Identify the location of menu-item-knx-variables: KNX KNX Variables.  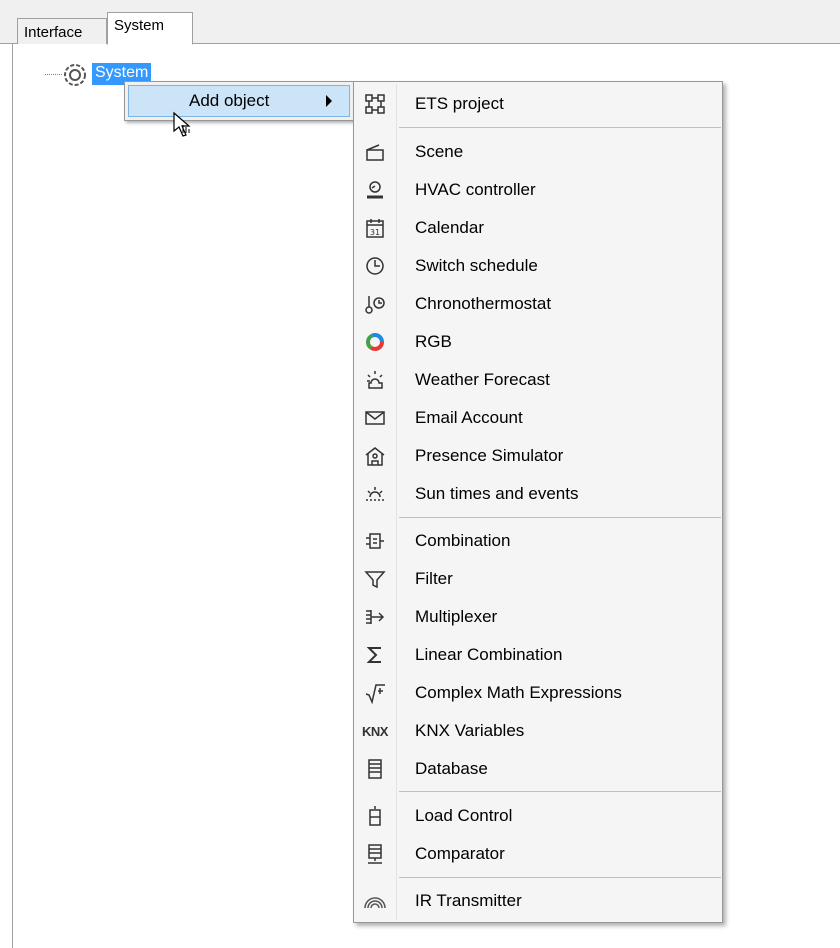
(538, 730).